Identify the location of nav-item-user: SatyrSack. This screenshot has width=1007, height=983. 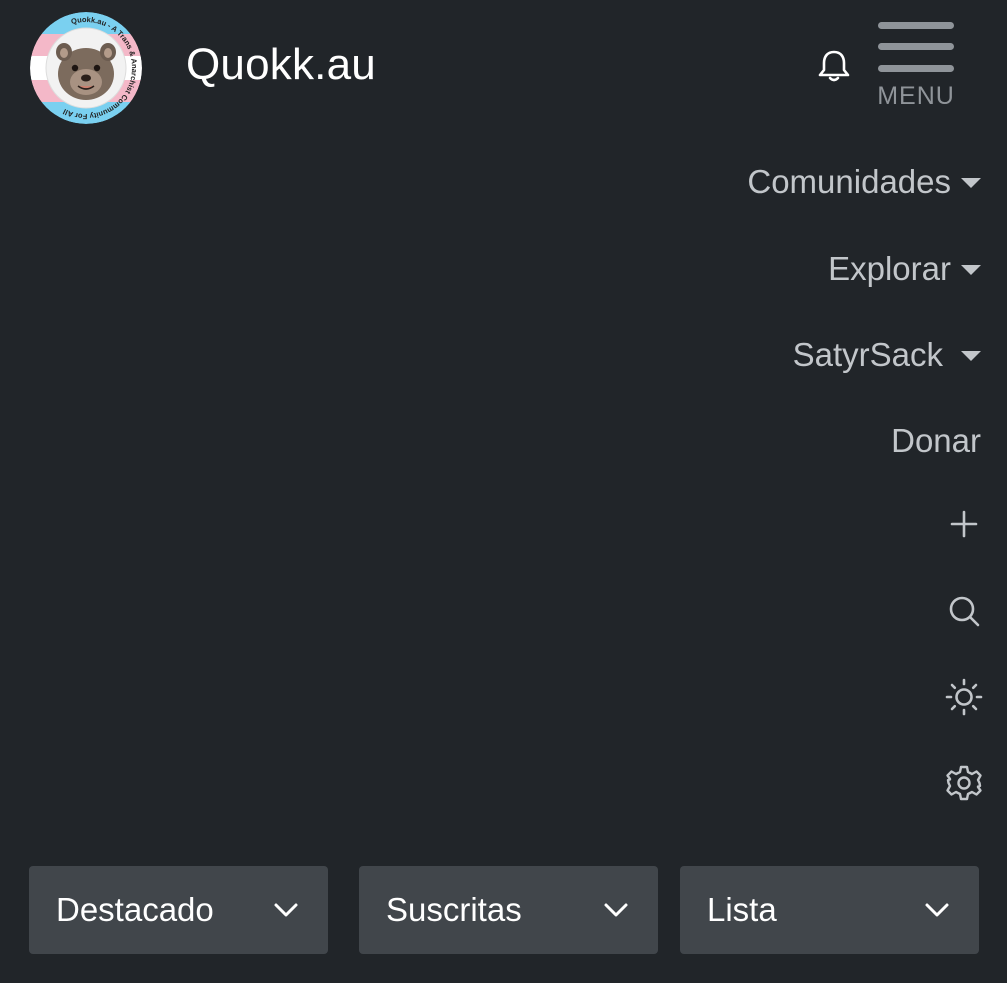
(887, 355).